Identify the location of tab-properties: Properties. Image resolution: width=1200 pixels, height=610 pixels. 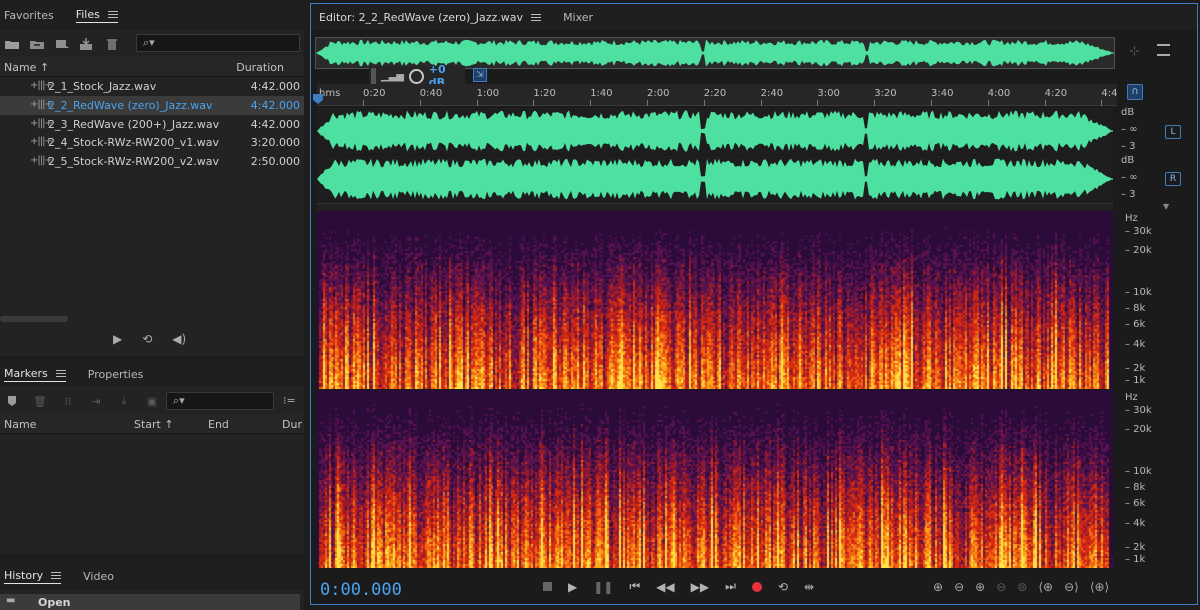
(116, 374).